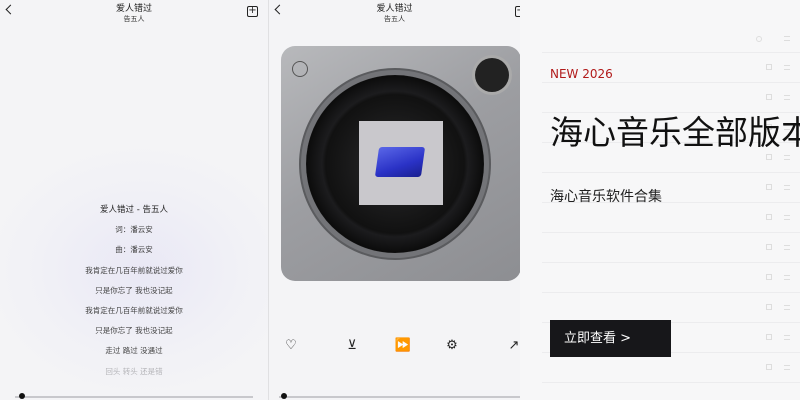 Image resolution: width=800 pixels, height=400 pixels. Describe the element at coordinates (606, 197) in the screenshot. I see `banner-subtitle: 海心音乐软件合集` at that location.